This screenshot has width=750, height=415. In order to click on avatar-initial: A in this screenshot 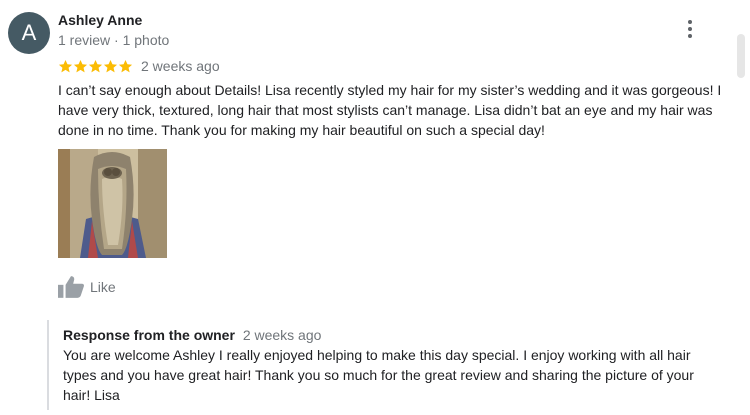, I will do `click(29, 32)`.